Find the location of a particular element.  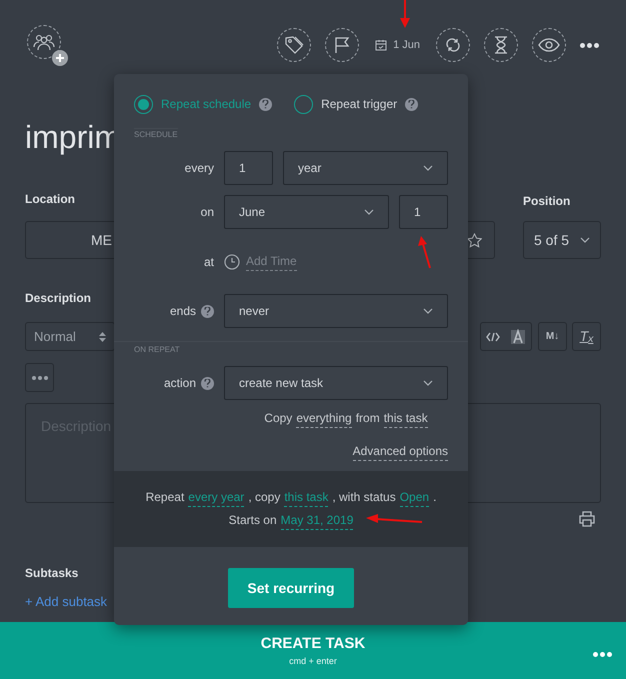

inline-link: every year is located at coordinates (216, 497).